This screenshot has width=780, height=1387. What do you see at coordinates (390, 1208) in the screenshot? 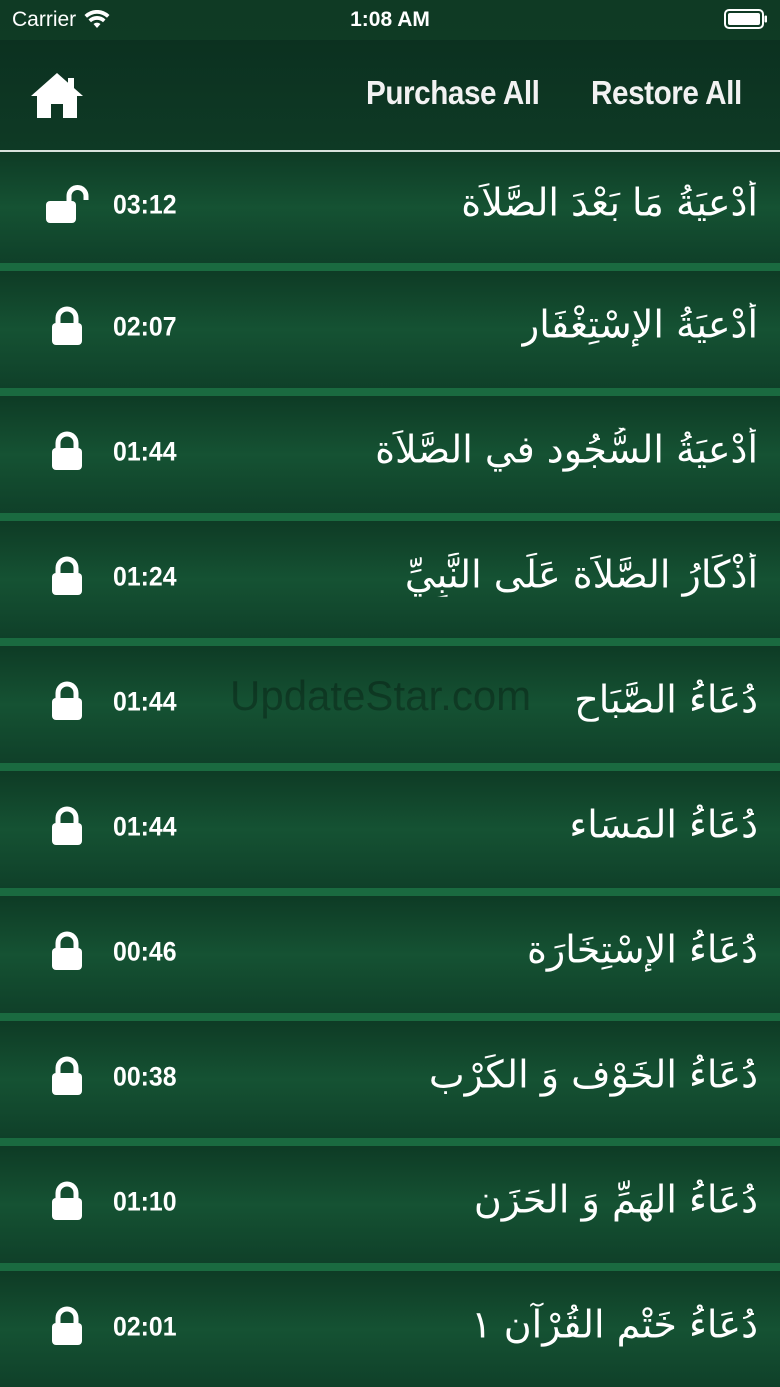
I see `list-item: 01:10 دُعَاءُ الهَمِّ وَ الحَزَن` at bounding box center [390, 1208].